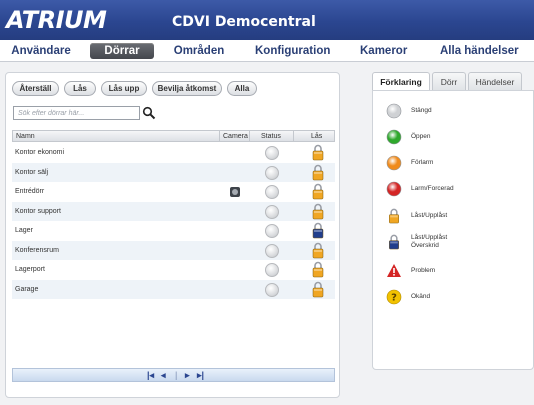 The image size is (534, 405). I want to click on legend-label: Förlarm, so click(422, 162).